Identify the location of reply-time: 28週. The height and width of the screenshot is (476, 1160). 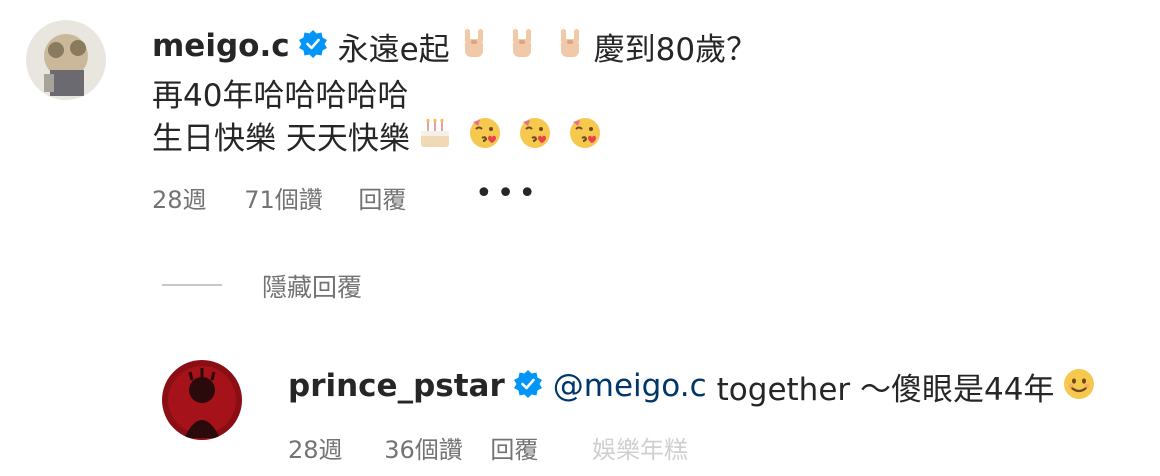
(315, 450).